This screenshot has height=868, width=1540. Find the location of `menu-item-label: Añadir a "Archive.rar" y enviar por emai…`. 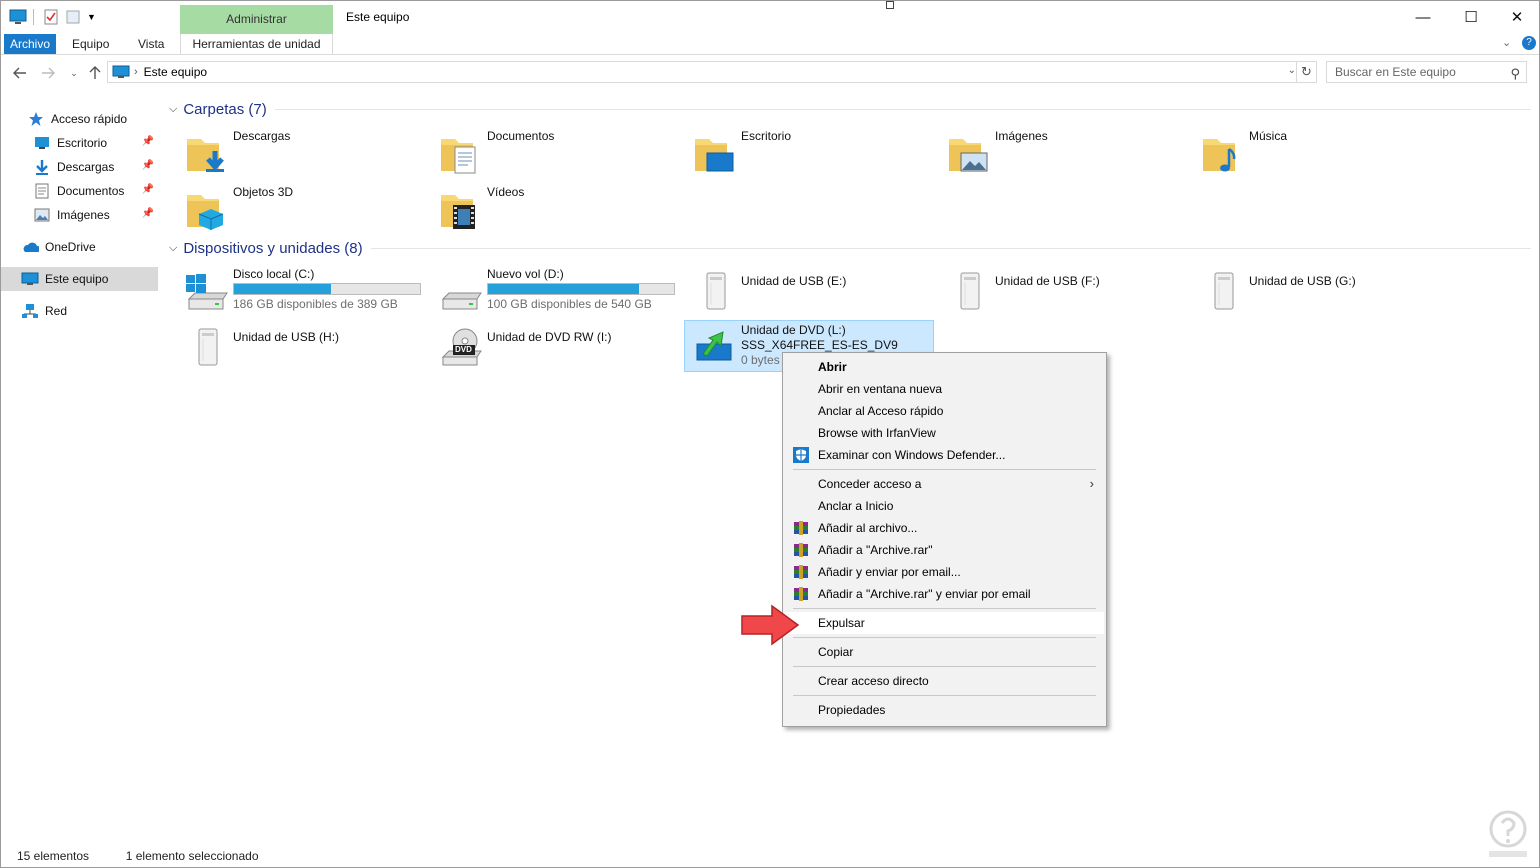

menu-item-label: Añadir a "Archive.rar" y enviar por emai… is located at coordinates (924, 594).